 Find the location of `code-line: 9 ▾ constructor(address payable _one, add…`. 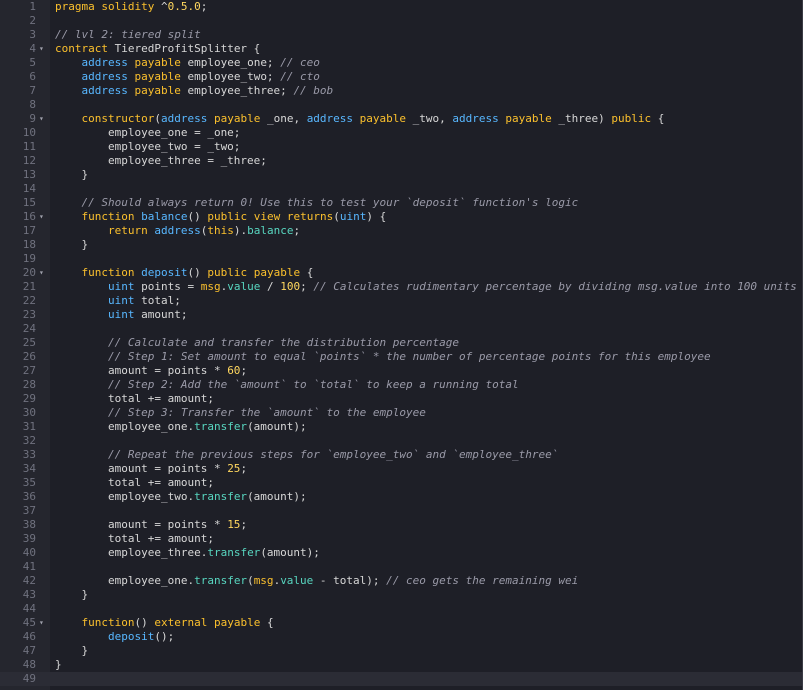

code-line: 9 ▾ constructor(address payable _one, add… is located at coordinates (401, 119).